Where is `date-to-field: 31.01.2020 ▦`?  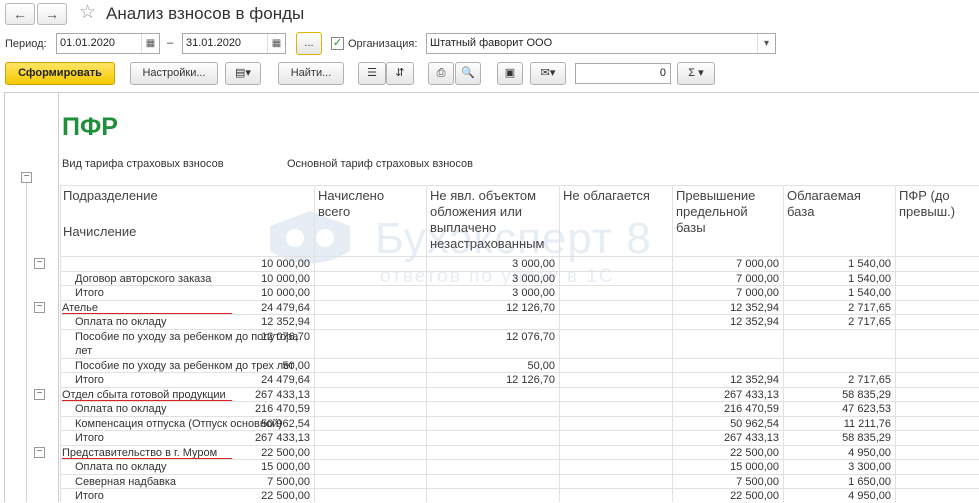 date-to-field: 31.01.2020 ▦ is located at coordinates (234, 43).